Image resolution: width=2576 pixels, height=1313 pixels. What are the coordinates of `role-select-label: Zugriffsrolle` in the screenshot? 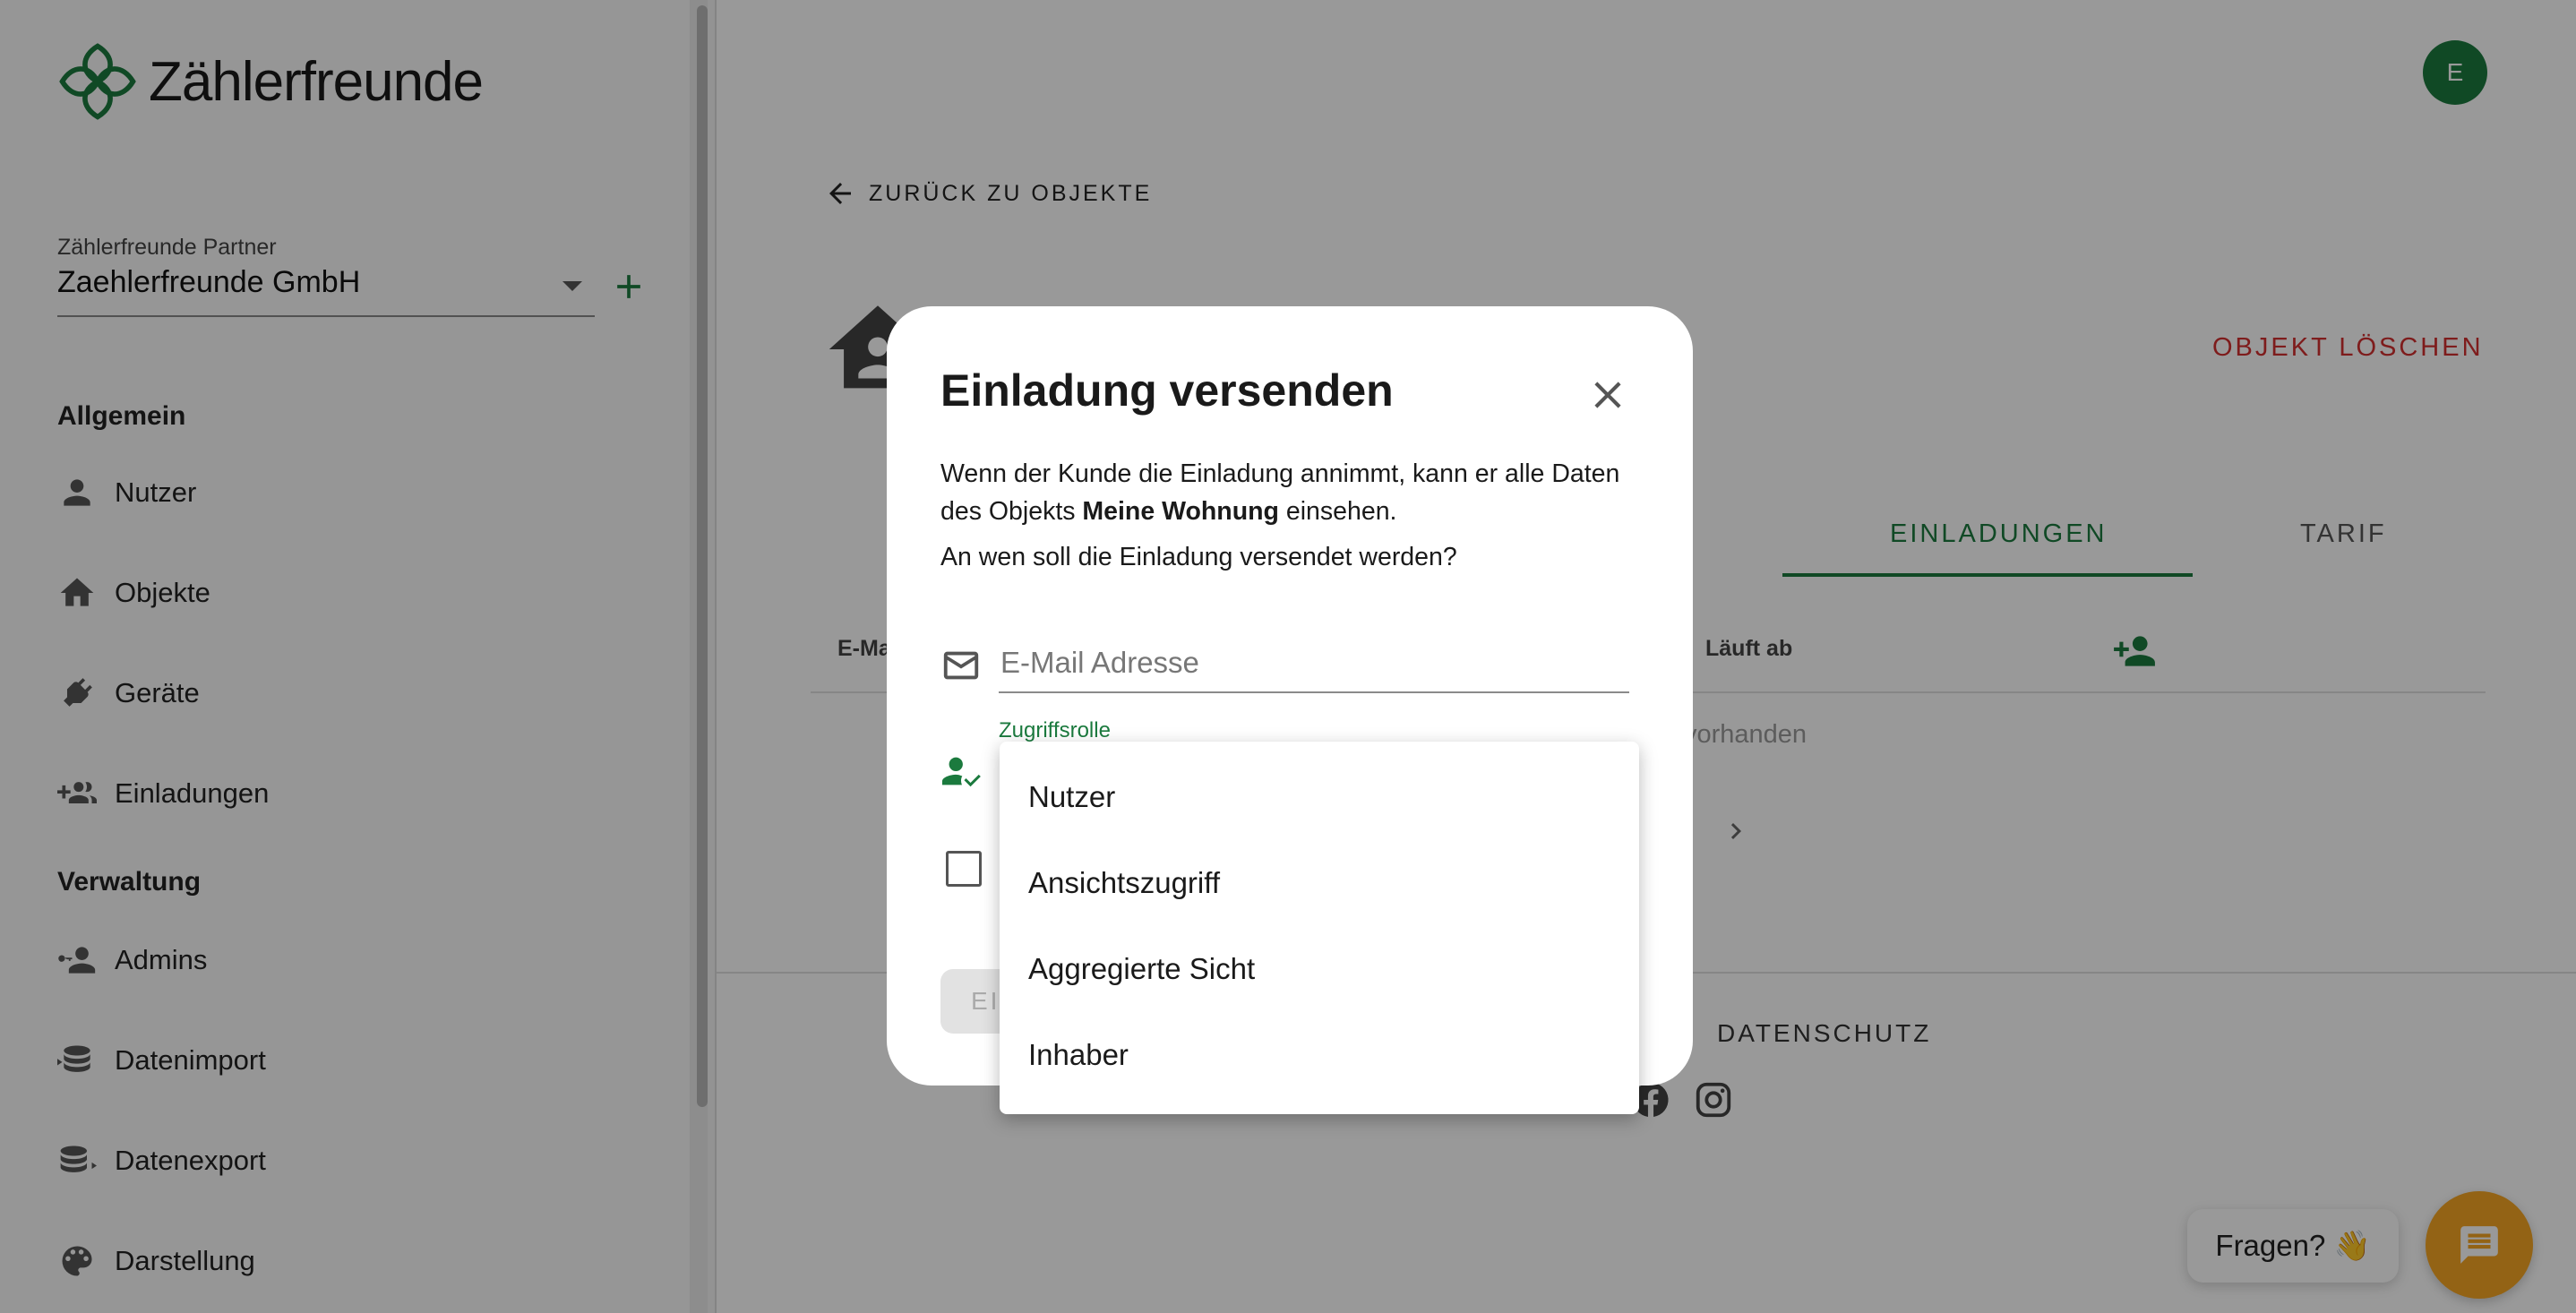 It's located at (1055, 730).